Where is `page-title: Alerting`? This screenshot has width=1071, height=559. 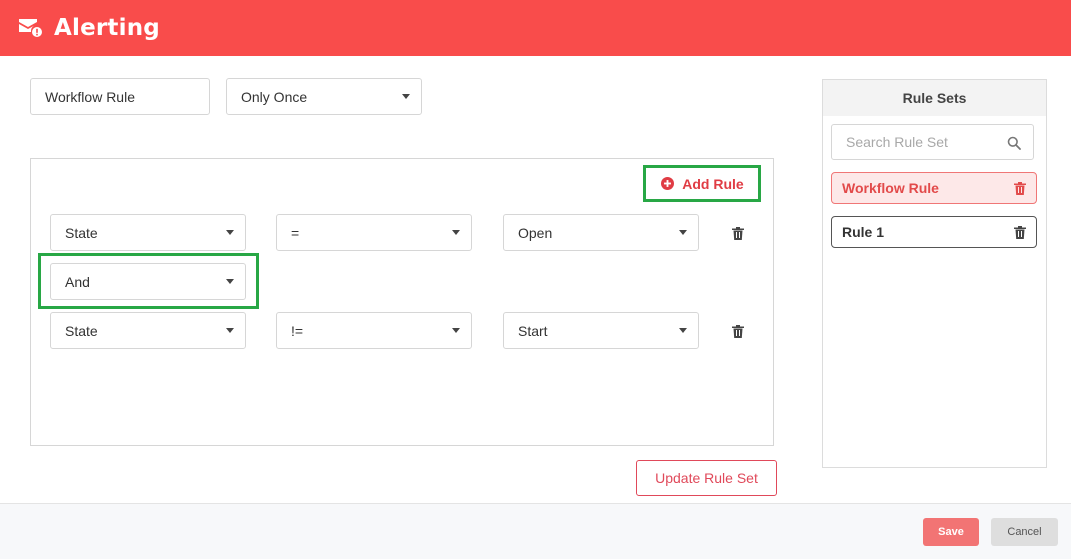
page-title: Alerting is located at coordinates (107, 28).